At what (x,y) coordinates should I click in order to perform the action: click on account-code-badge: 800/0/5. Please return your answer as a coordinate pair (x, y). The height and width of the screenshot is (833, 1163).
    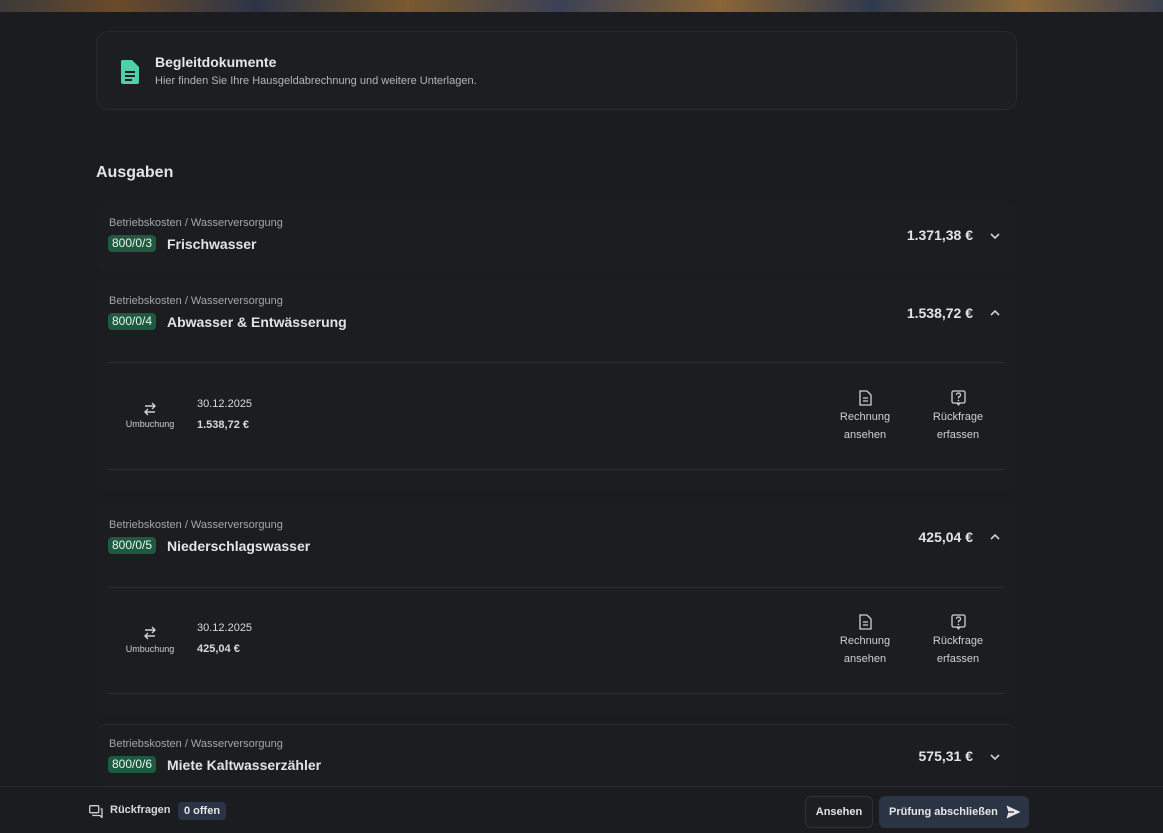
    Looking at the image, I should click on (132, 545).